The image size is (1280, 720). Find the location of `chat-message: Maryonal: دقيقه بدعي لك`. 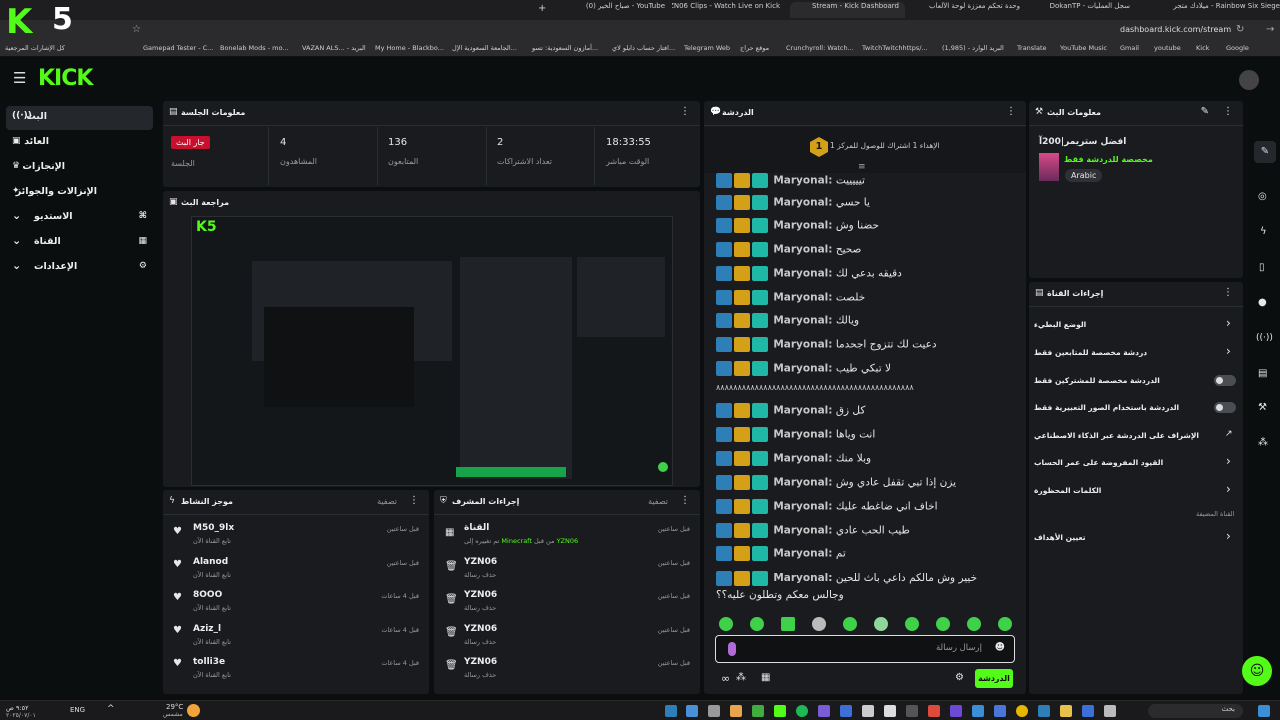

chat-message: Maryonal: دقيقه بدعي لك is located at coordinates (866, 276).